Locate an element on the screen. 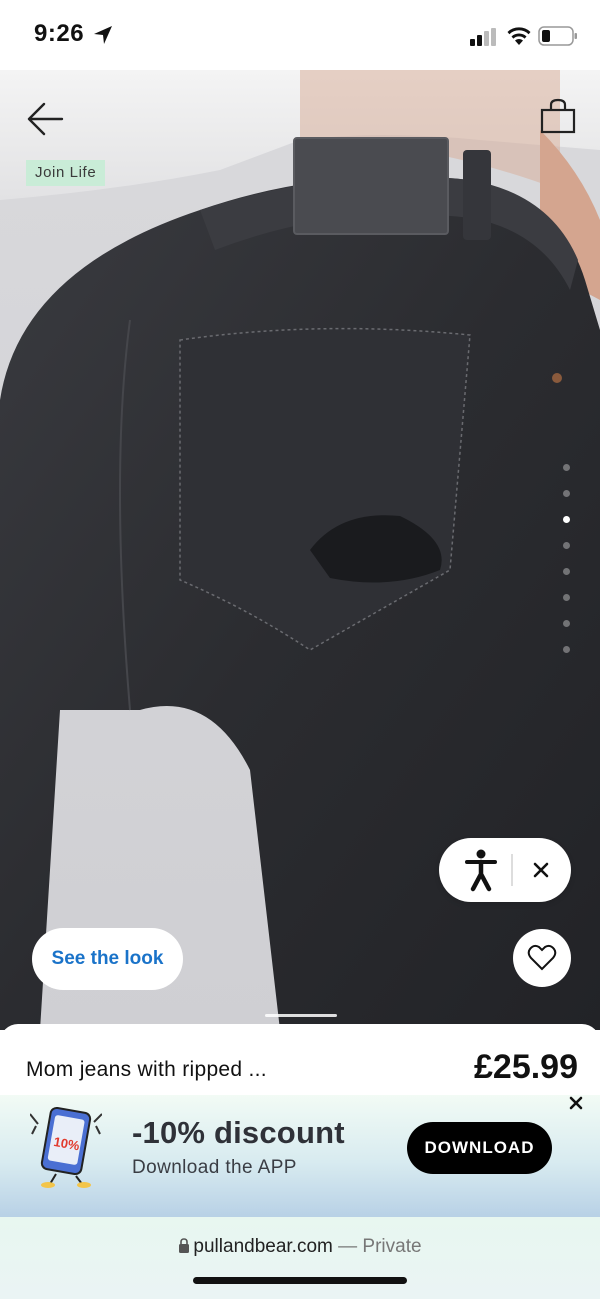  see-the-look-button: See the look is located at coordinates (107, 959).